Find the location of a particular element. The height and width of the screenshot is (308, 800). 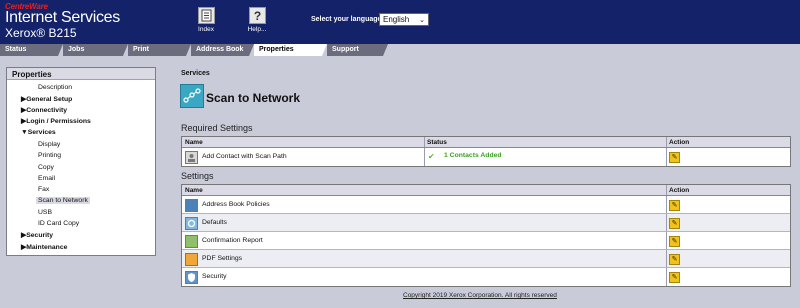

status-text: 1 Contacts Added is located at coordinates (473, 155).